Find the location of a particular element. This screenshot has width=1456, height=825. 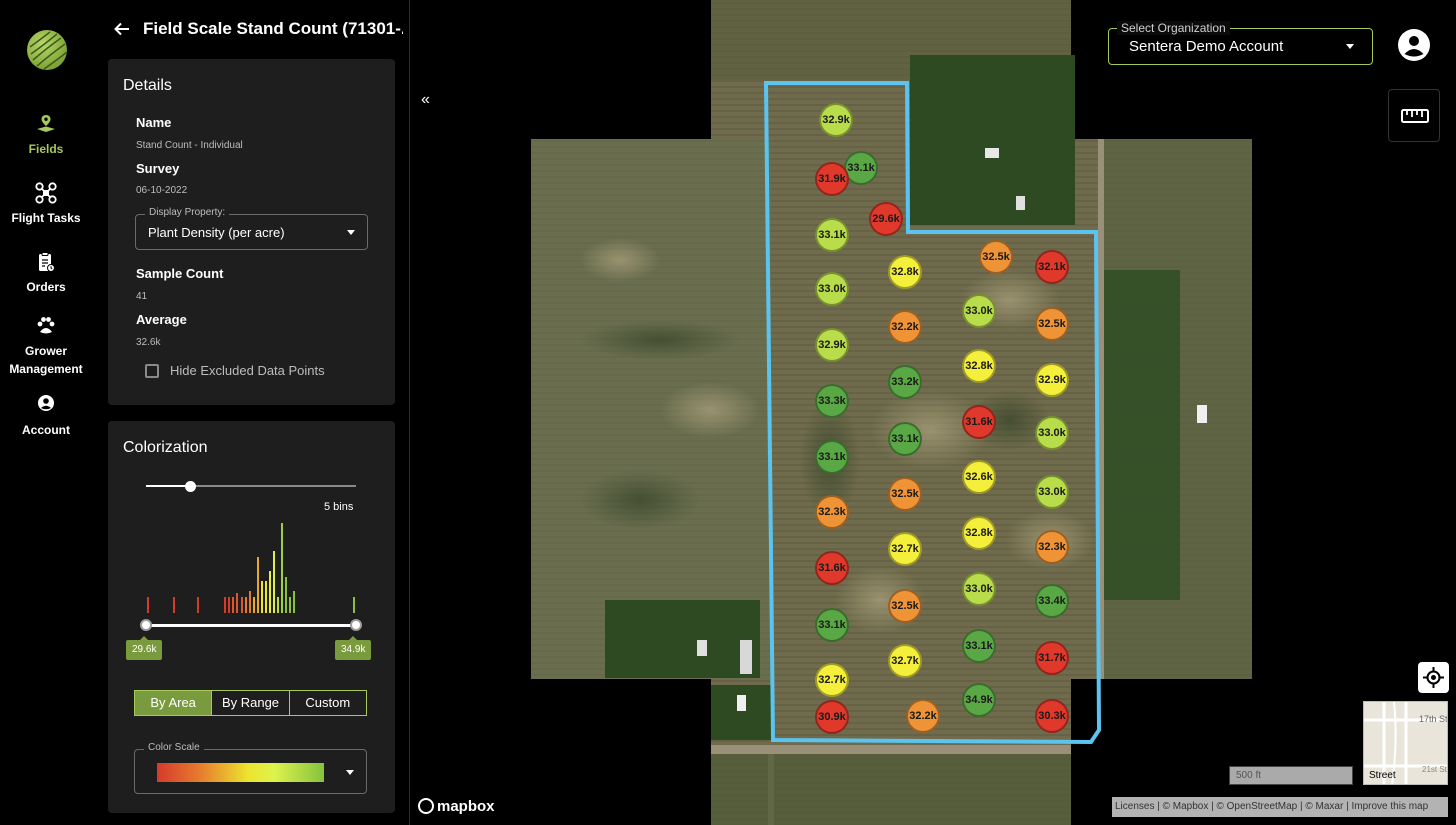

range-slider-track is located at coordinates (251, 625).